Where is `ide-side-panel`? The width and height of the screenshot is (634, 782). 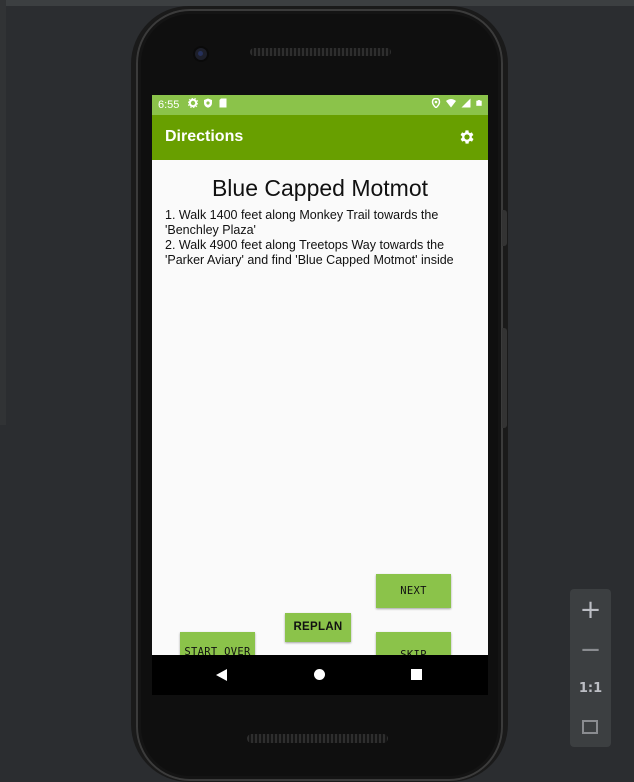
ide-side-panel is located at coordinates (3, 212).